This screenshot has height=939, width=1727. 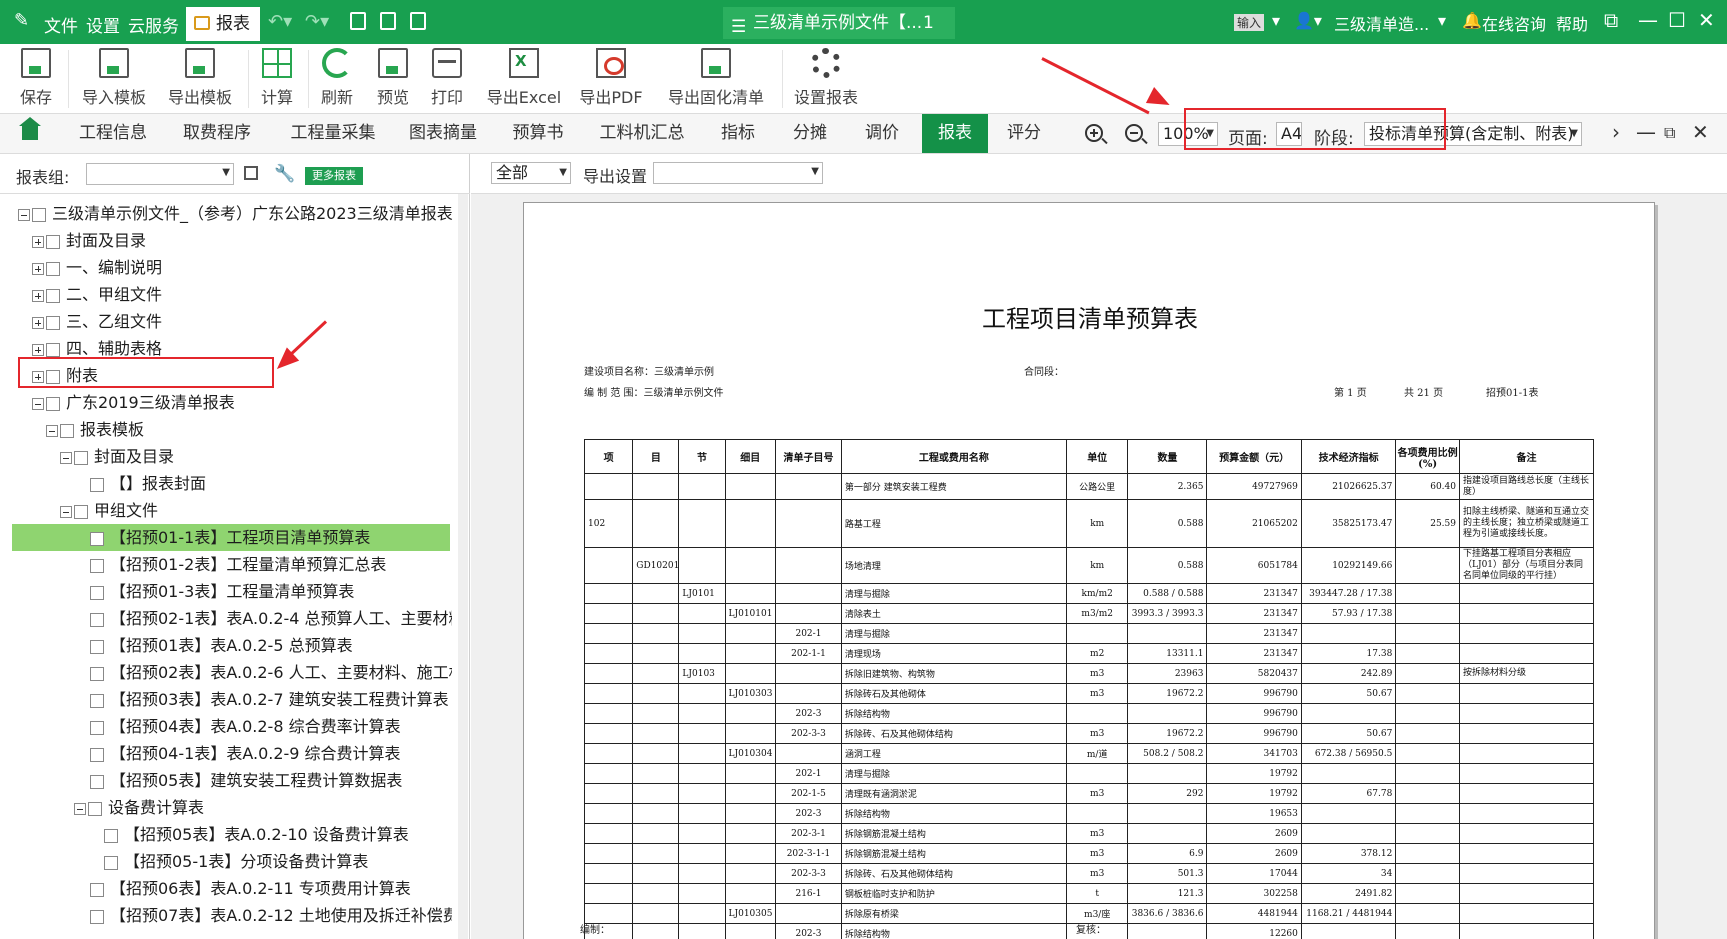 What do you see at coordinates (1611, 20) in the screenshot?
I see `pin-icon: ⧉` at bounding box center [1611, 20].